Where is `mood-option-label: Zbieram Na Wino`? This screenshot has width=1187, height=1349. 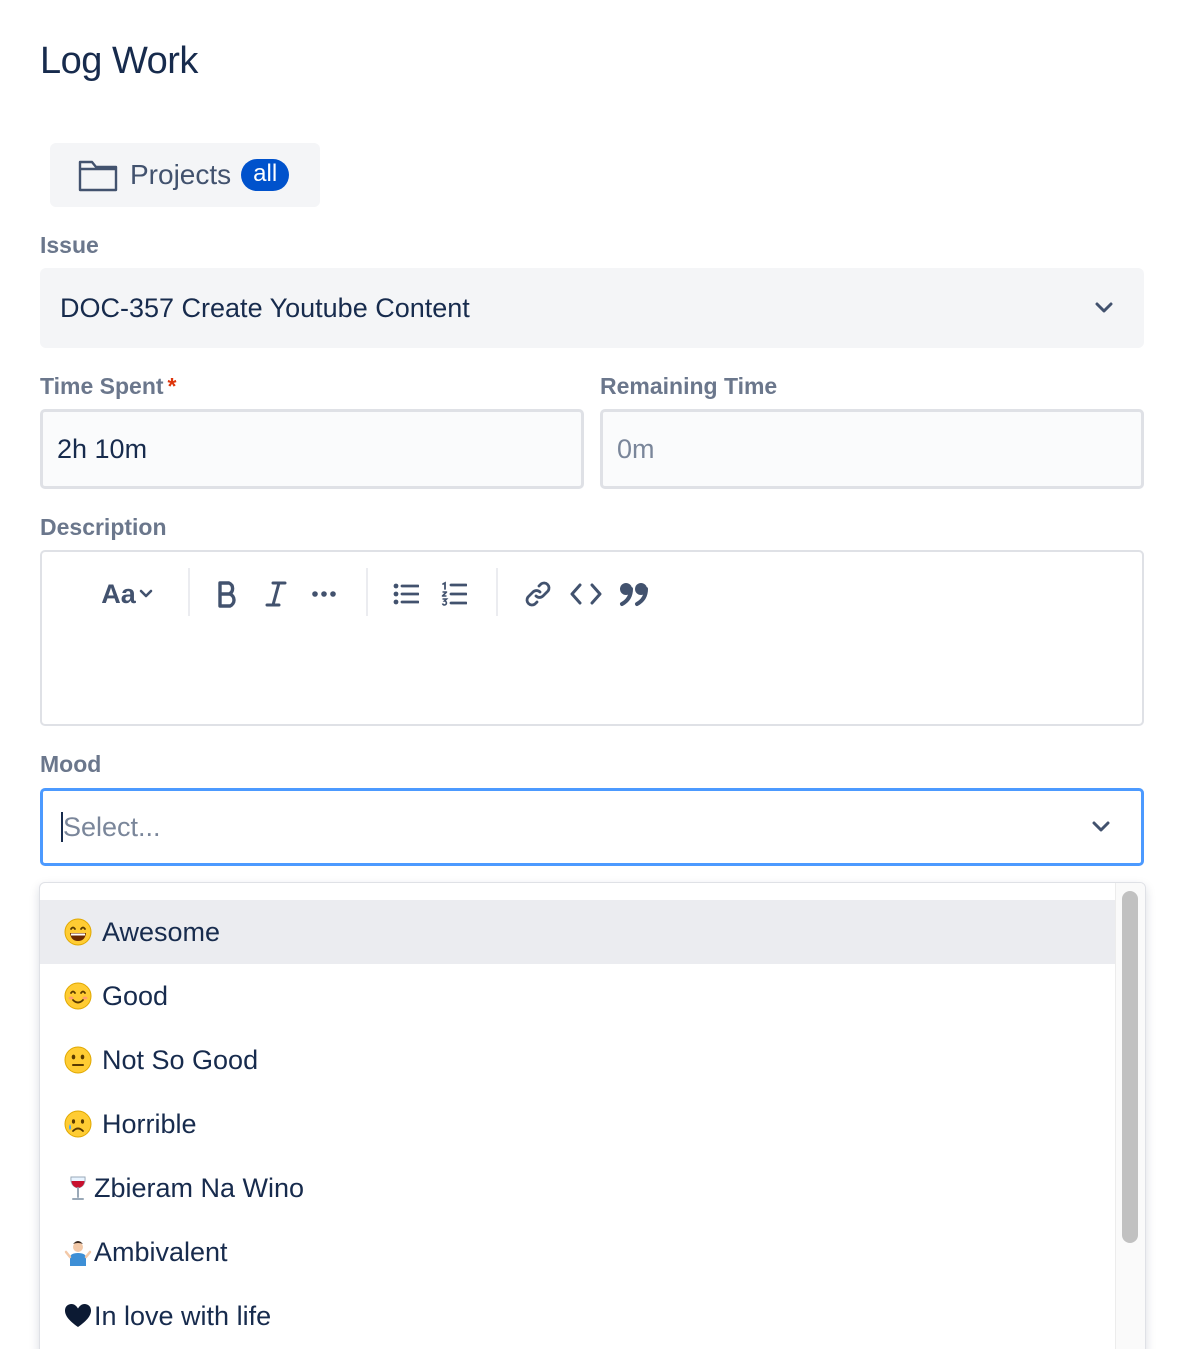
mood-option-label: Zbieram Na Wino is located at coordinates (199, 1187).